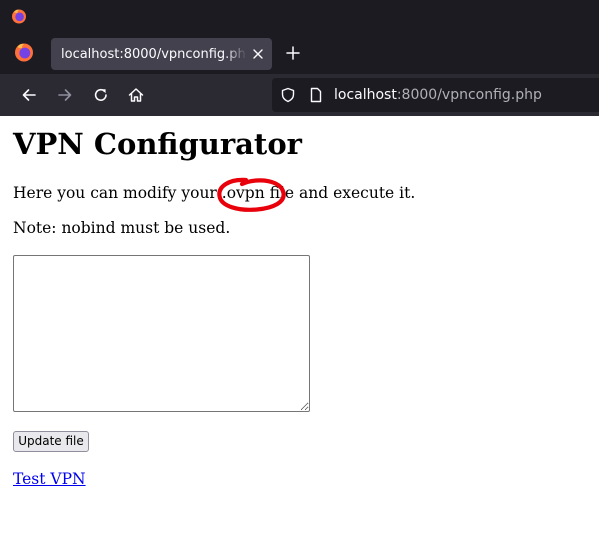 The height and width of the screenshot is (538, 599). What do you see at coordinates (243, 193) in the screenshot?
I see `ovpn-text: .ovpn` at bounding box center [243, 193].